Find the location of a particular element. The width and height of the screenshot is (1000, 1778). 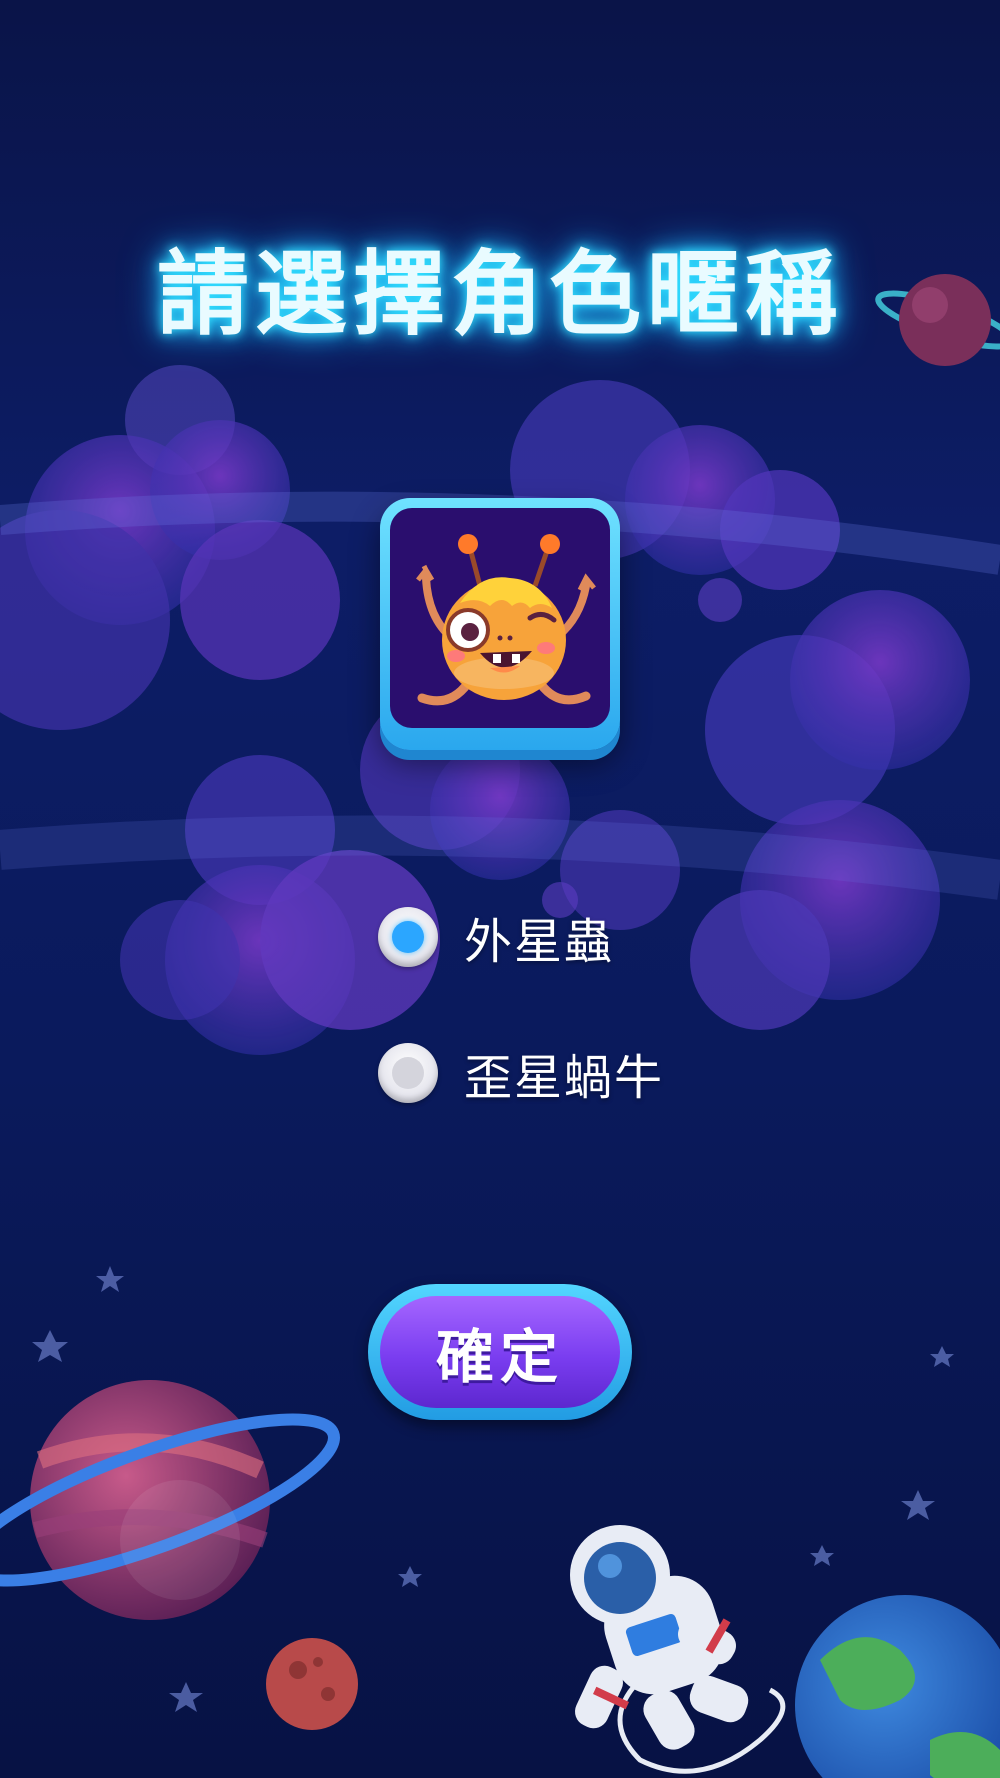

radio-button-unselected is located at coordinates (408, 1073).